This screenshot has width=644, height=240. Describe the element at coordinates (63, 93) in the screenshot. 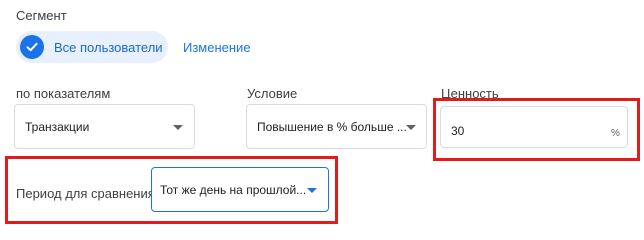

I see `metric-label: по показателям` at that location.